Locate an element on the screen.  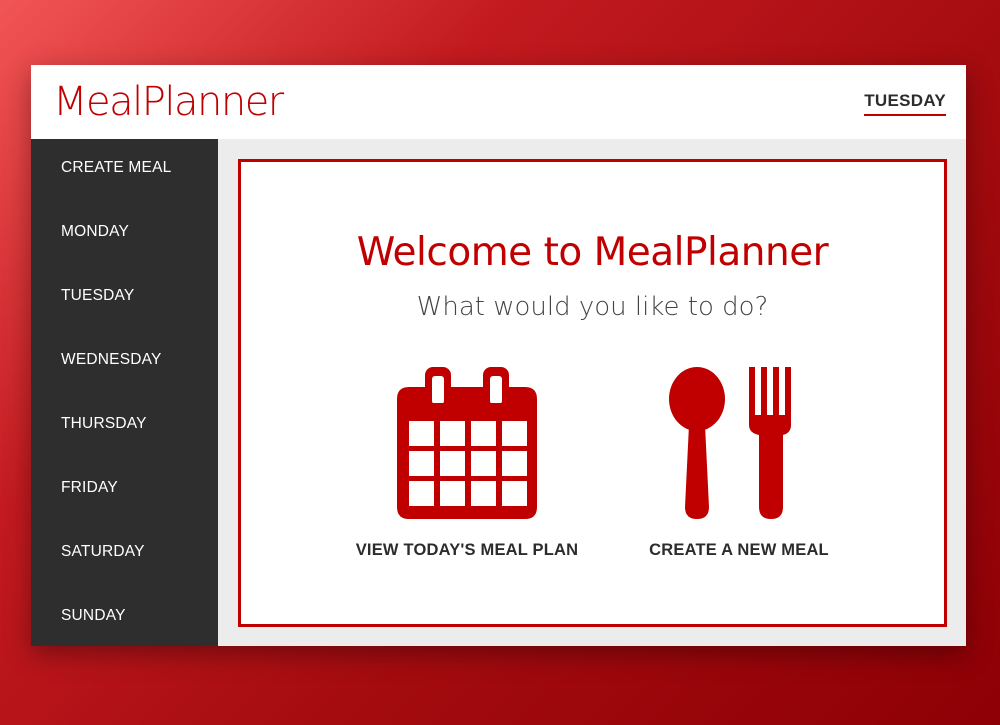
sidebar-item-monday: MONDAY is located at coordinates (95, 232).